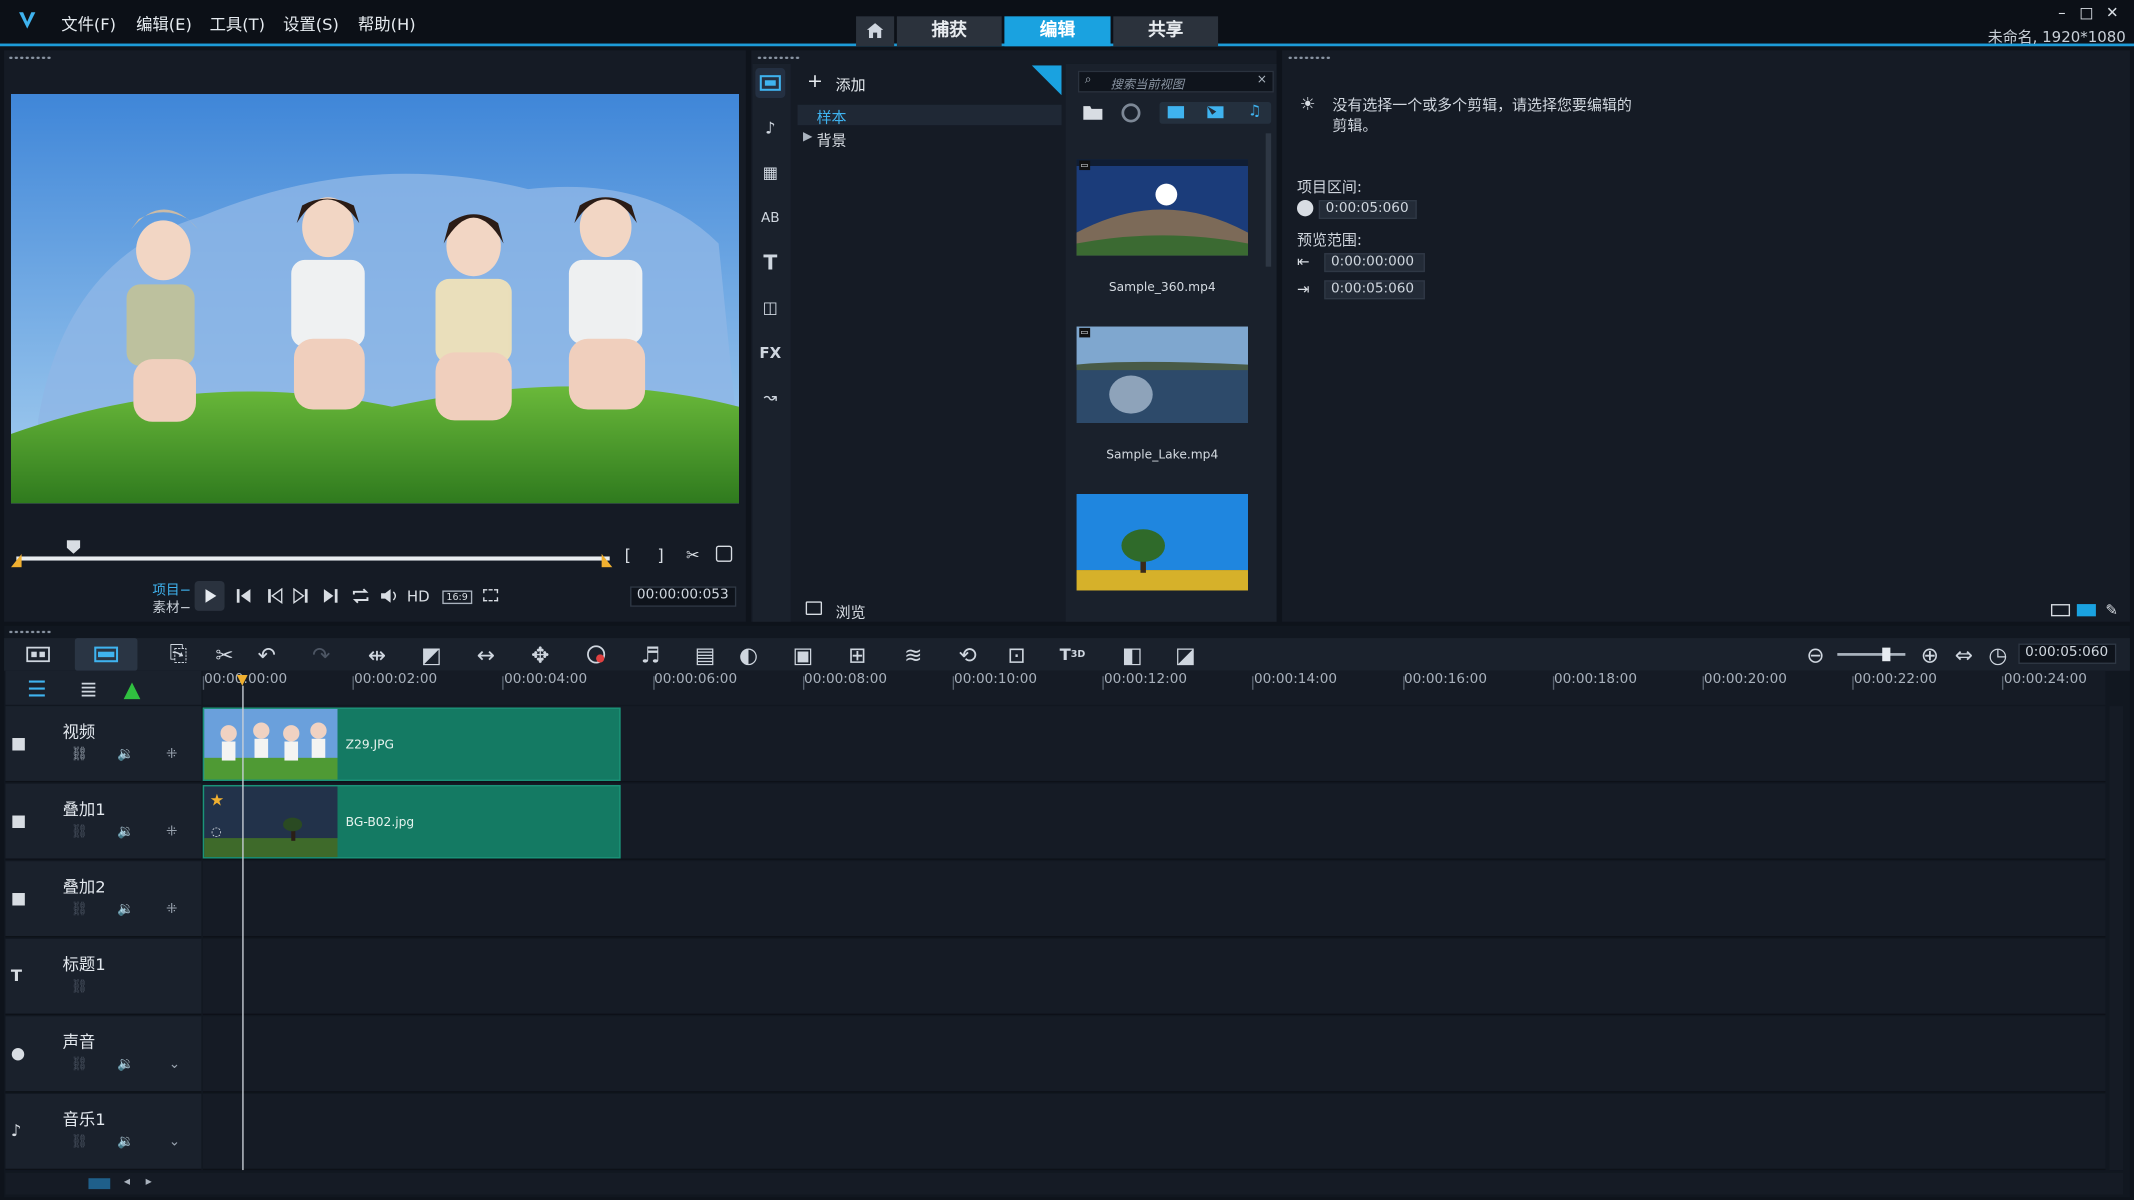 Image resolution: width=2134 pixels, height=1200 pixels. Describe the element at coordinates (1057, 31) in the screenshot. I see `tab-edit: 编辑` at that location.